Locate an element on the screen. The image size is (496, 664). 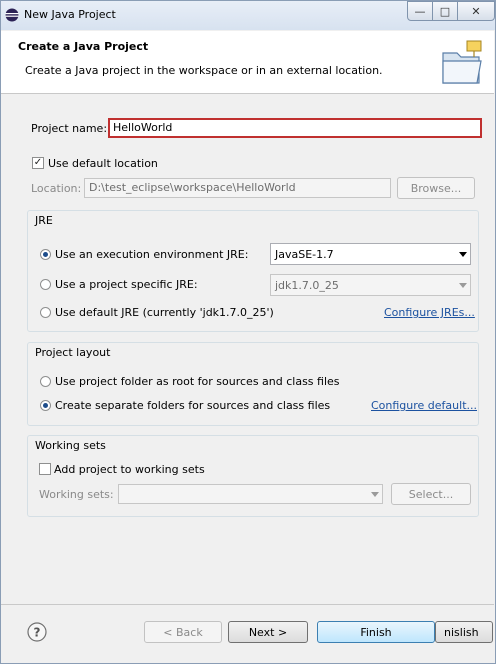
location-label: Location: is located at coordinates (56, 188).